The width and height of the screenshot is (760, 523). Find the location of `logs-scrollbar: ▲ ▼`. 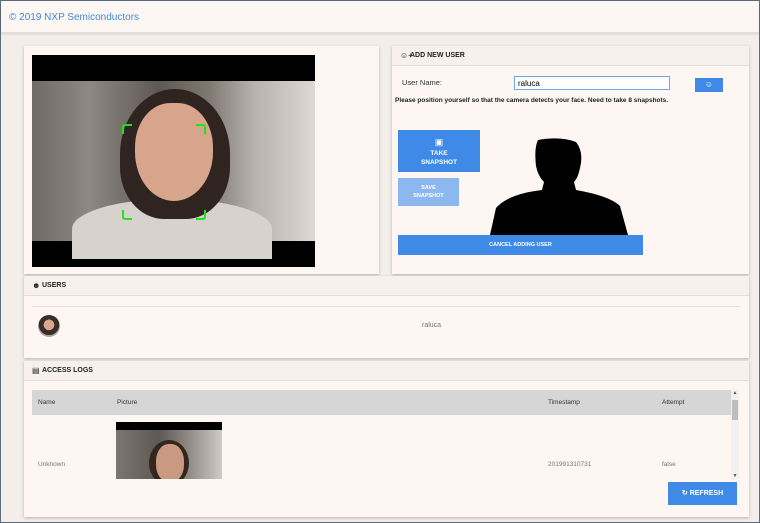

logs-scrollbar: ▲ ▼ is located at coordinates (735, 434).